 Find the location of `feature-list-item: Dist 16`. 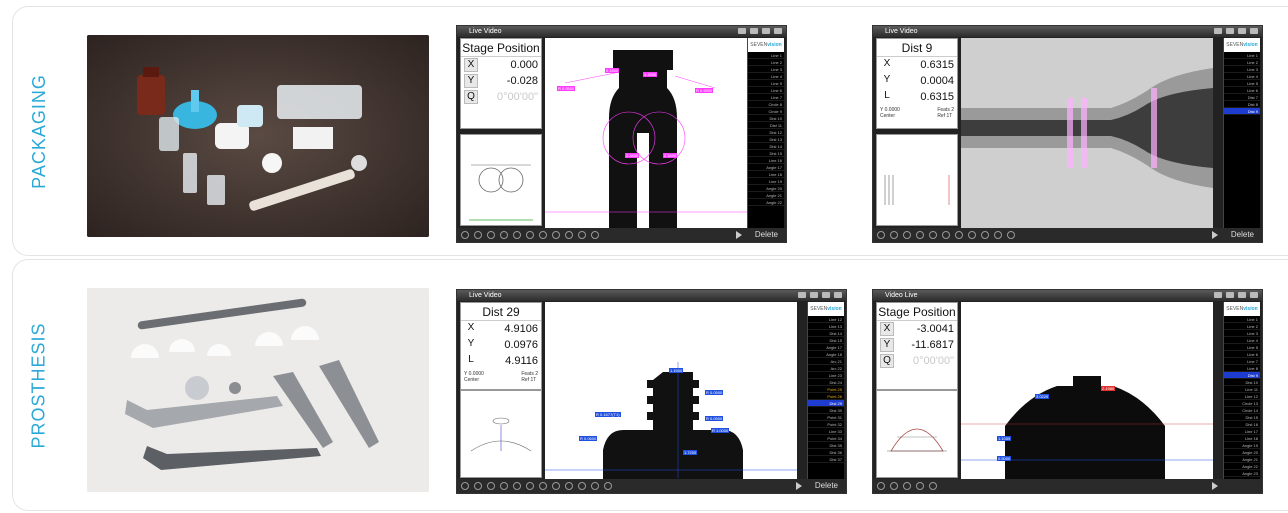

feature-list-item: Dist 16 is located at coordinates (1242, 424).